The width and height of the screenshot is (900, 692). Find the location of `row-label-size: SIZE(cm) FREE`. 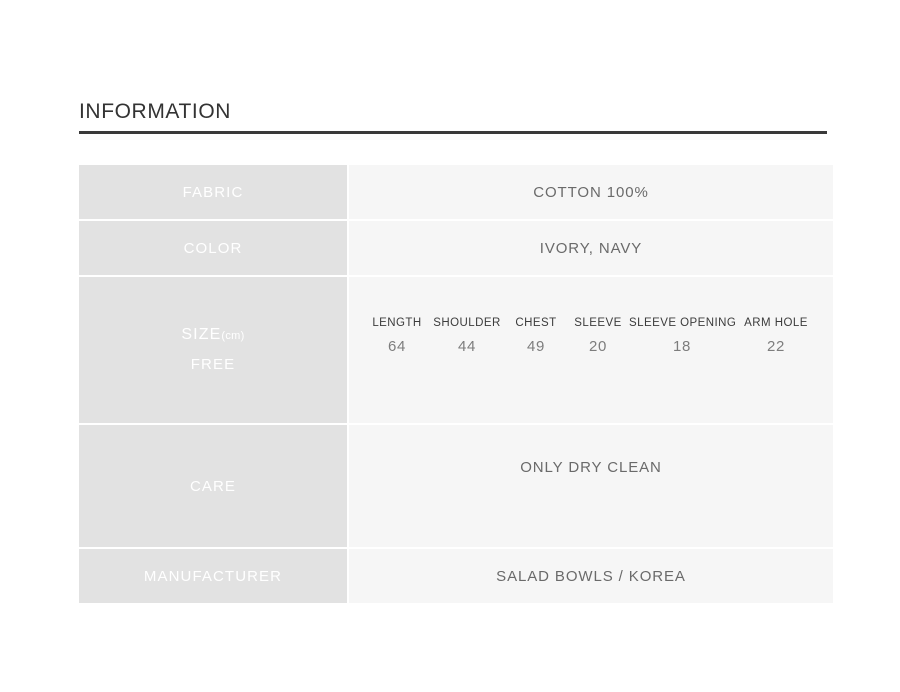

row-label-size: SIZE(cm) FREE is located at coordinates (214, 350).